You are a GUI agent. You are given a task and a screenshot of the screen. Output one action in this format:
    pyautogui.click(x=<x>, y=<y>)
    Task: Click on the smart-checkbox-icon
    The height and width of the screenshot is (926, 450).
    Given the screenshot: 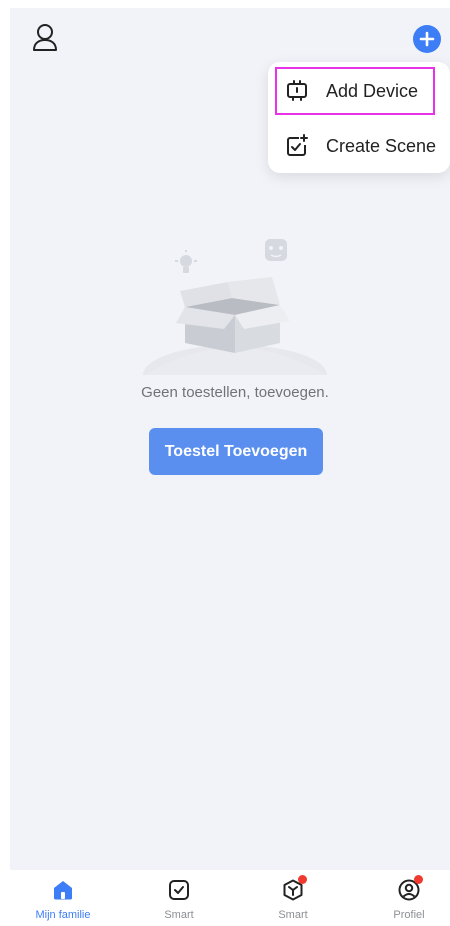 What is the action you would take?
    pyautogui.click(x=179, y=890)
    